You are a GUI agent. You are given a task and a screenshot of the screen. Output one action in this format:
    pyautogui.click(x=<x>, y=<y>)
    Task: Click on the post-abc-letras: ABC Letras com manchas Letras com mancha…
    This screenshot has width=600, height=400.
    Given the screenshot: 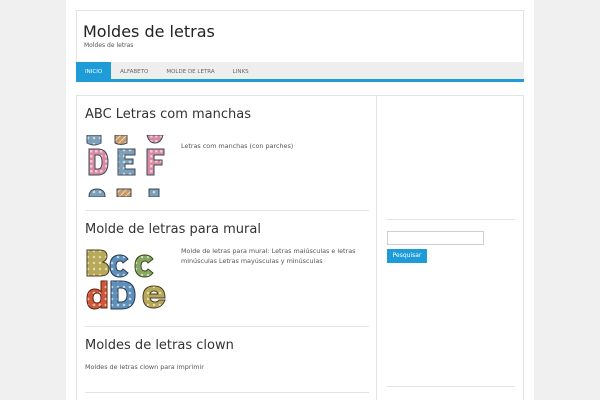 What is the action you would take?
    pyautogui.click(x=227, y=157)
    